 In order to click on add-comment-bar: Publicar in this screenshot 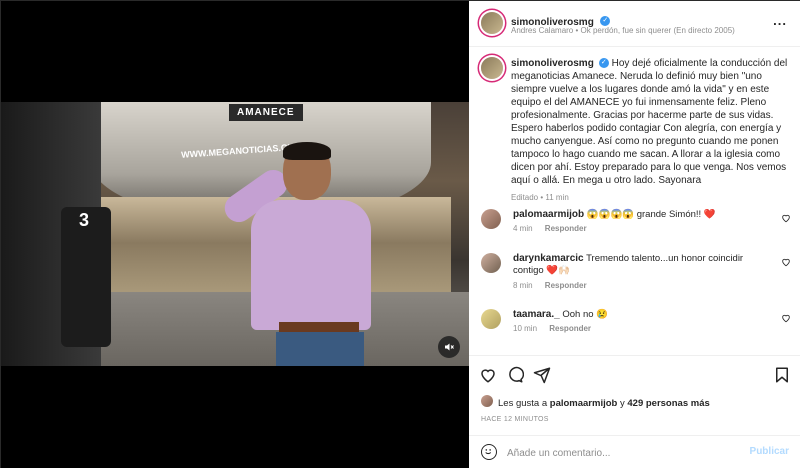, I will do `click(634, 451)`.